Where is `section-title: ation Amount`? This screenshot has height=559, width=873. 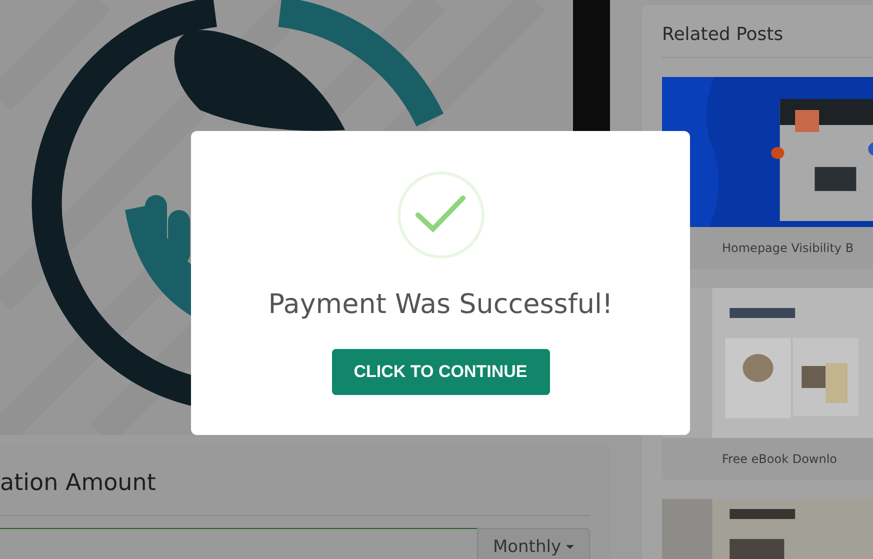
section-title: ation Amount is located at coordinates (78, 483).